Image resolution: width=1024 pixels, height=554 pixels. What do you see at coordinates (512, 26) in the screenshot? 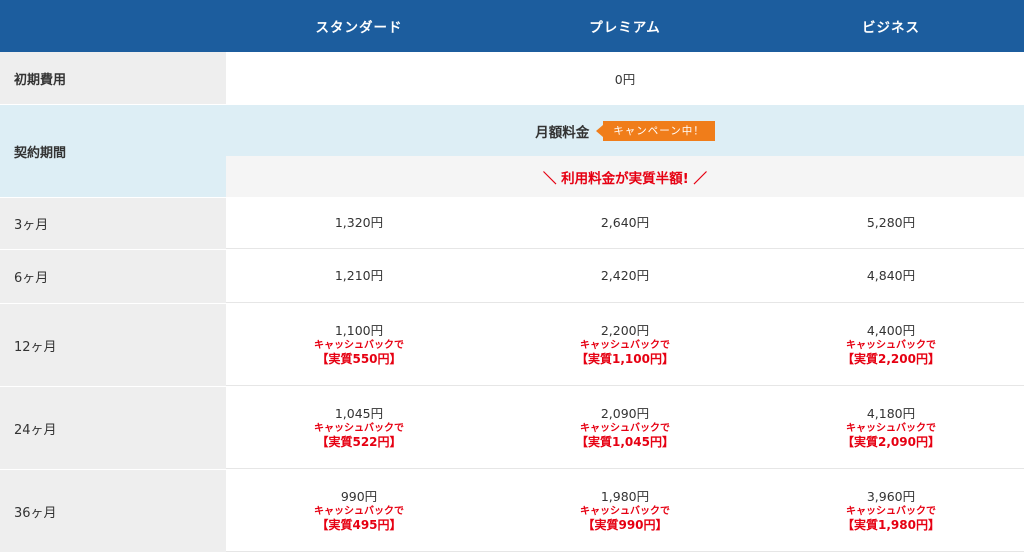
I see `table-header: スタンダード プレミアム ビジネス` at bounding box center [512, 26].